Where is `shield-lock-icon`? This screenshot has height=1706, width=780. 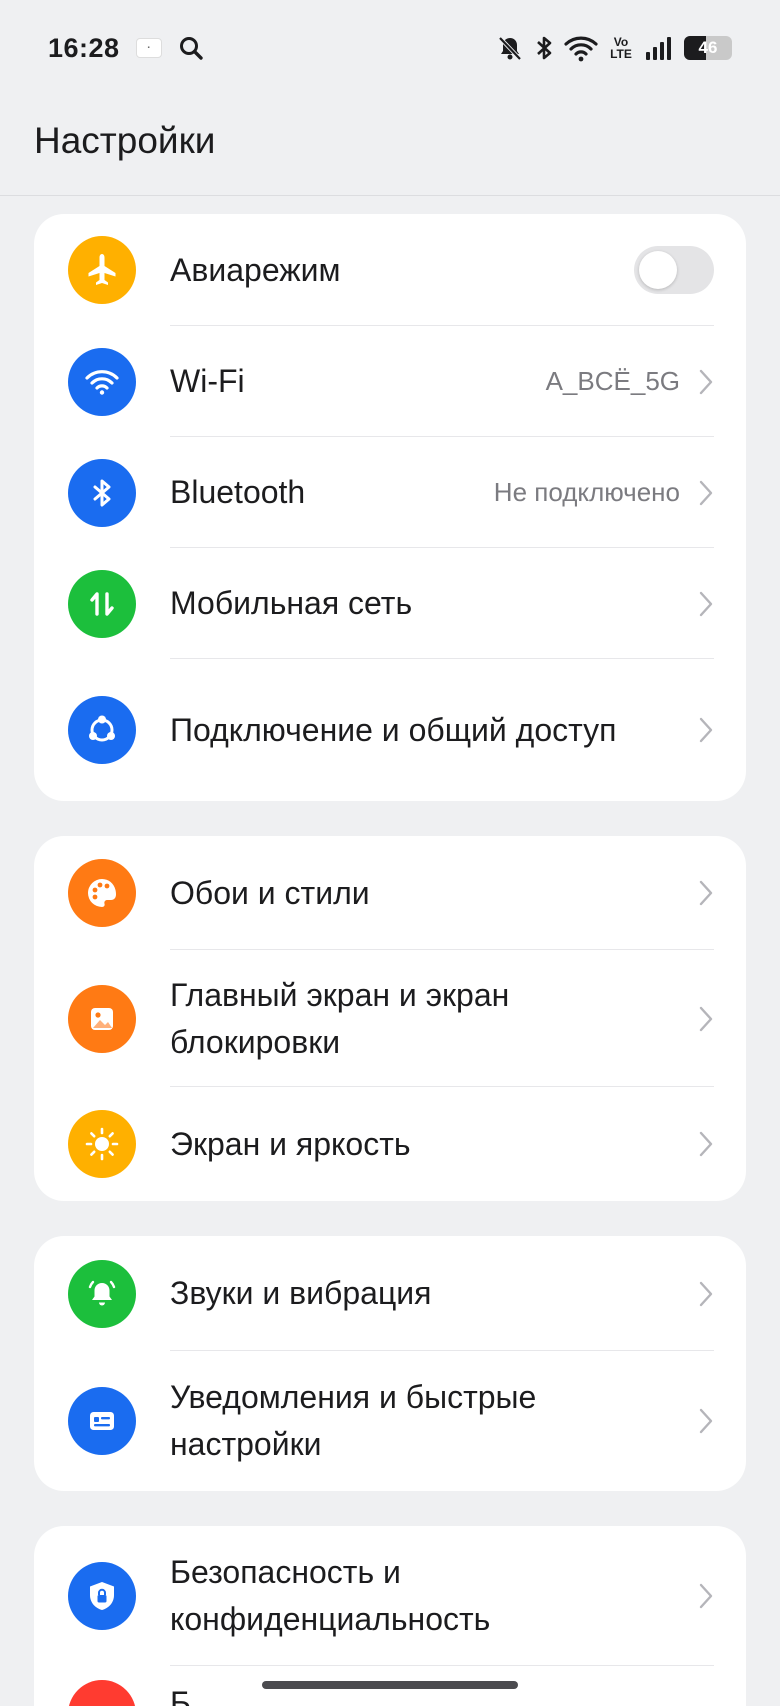 shield-lock-icon is located at coordinates (102, 1596).